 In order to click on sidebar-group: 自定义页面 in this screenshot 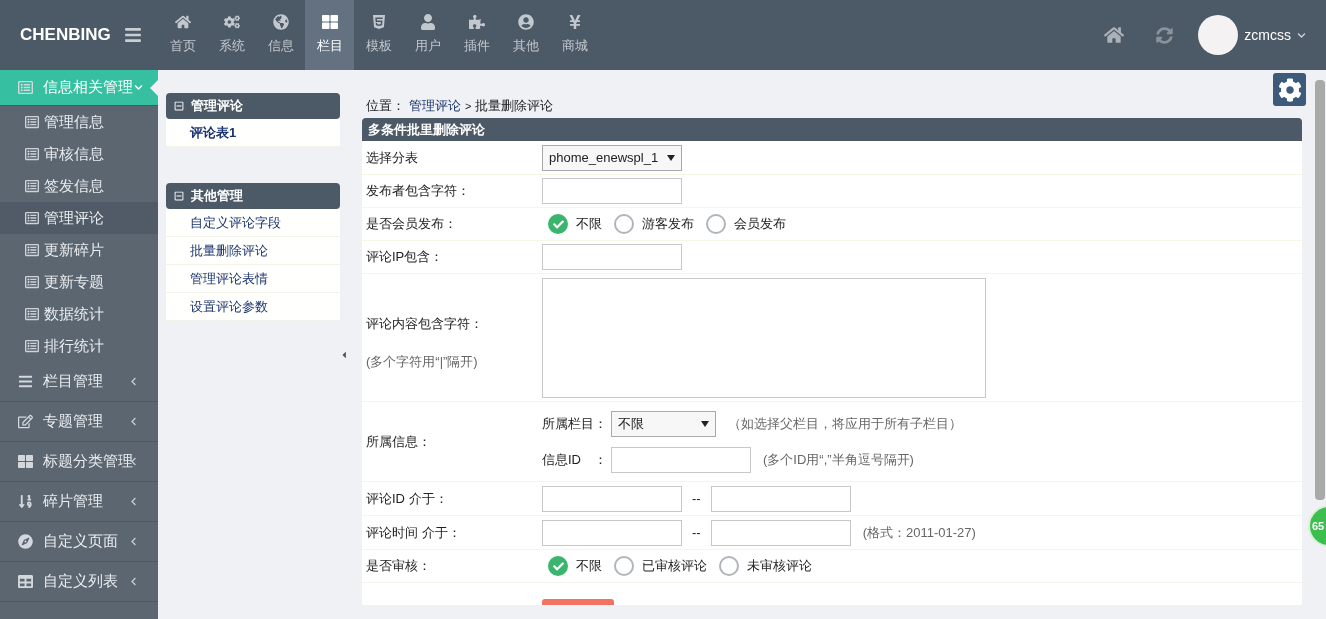, I will do `click(79, 542)`.